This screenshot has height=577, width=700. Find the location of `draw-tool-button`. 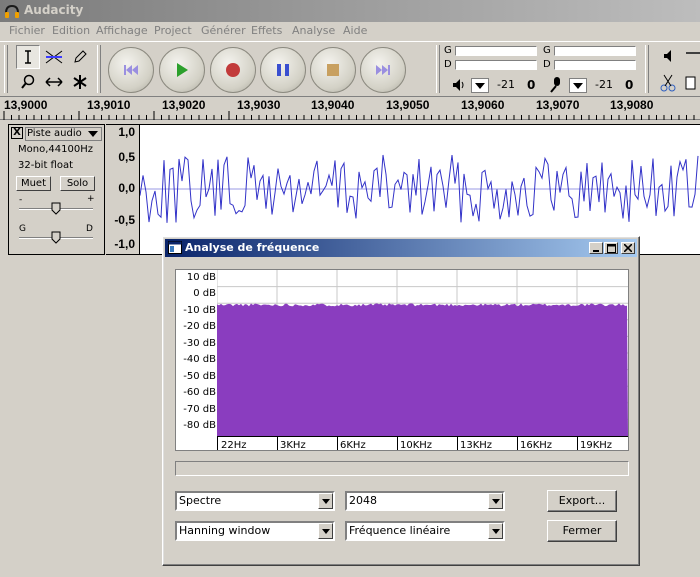

draw-tool-button is located at coordinates (80, 57).